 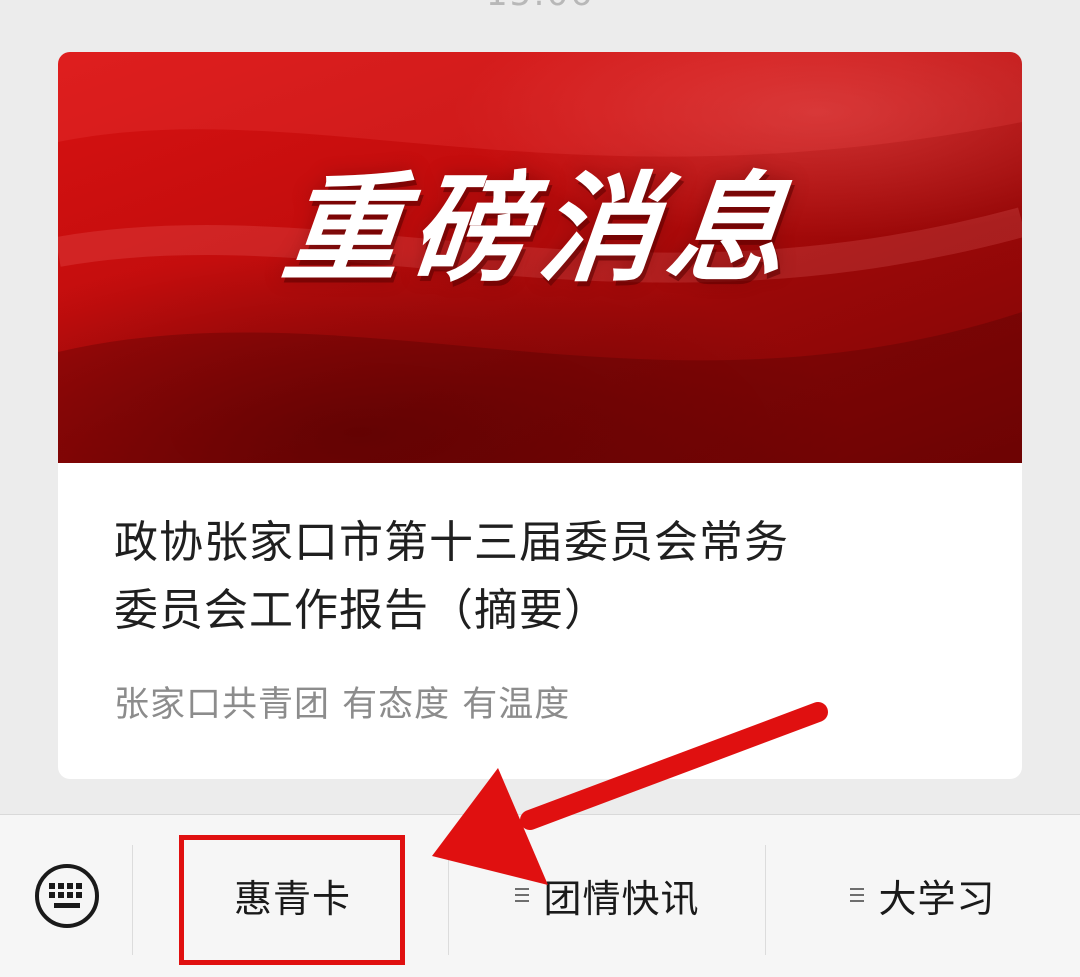 What do you see at coordinates (630, 793) in the screenshot?
I see `annotation-arrow` at bounding box center [630, 793].